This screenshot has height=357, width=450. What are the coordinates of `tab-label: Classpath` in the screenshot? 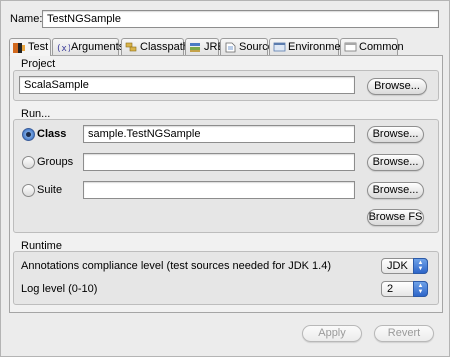 It's located at (164, 46).